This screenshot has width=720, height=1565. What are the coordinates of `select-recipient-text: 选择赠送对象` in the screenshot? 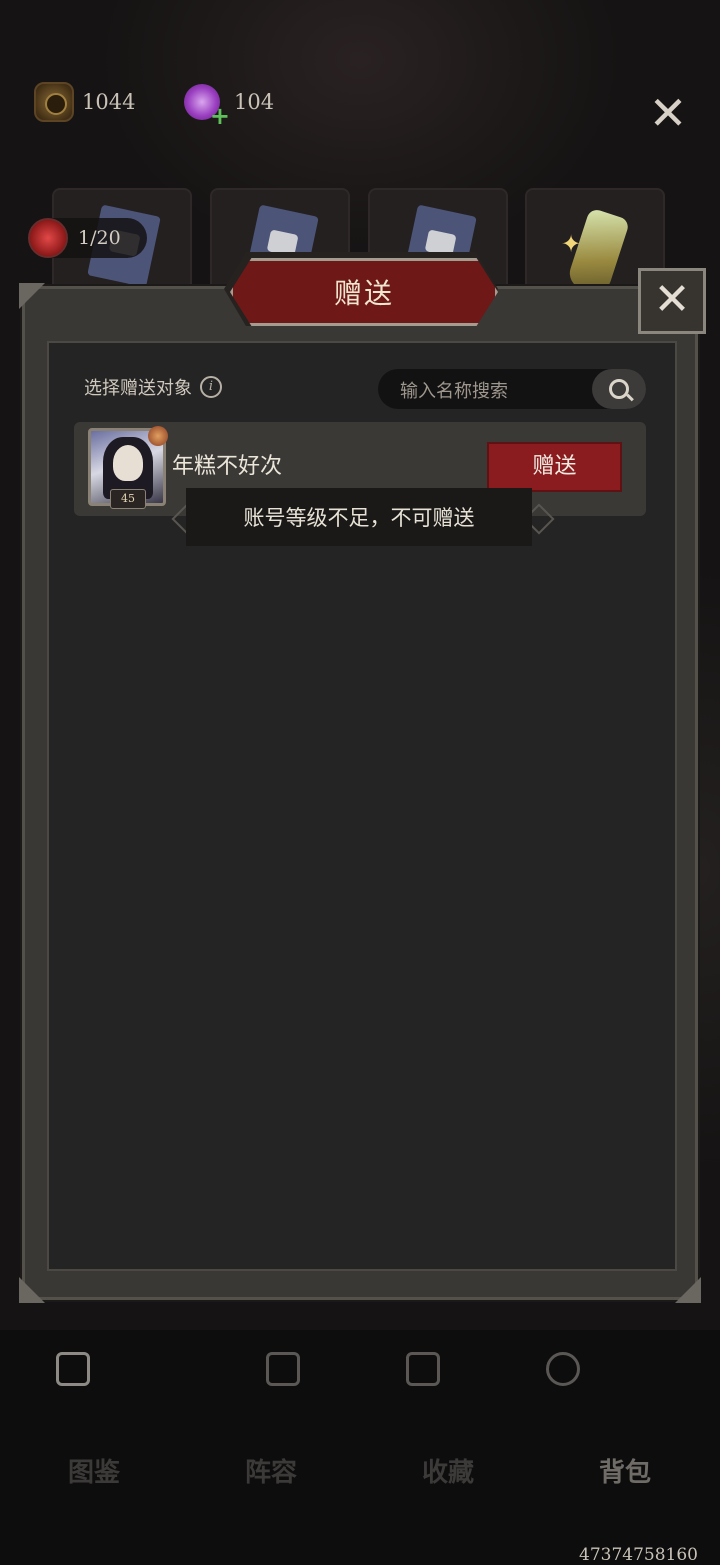 It's located at (138, 388).